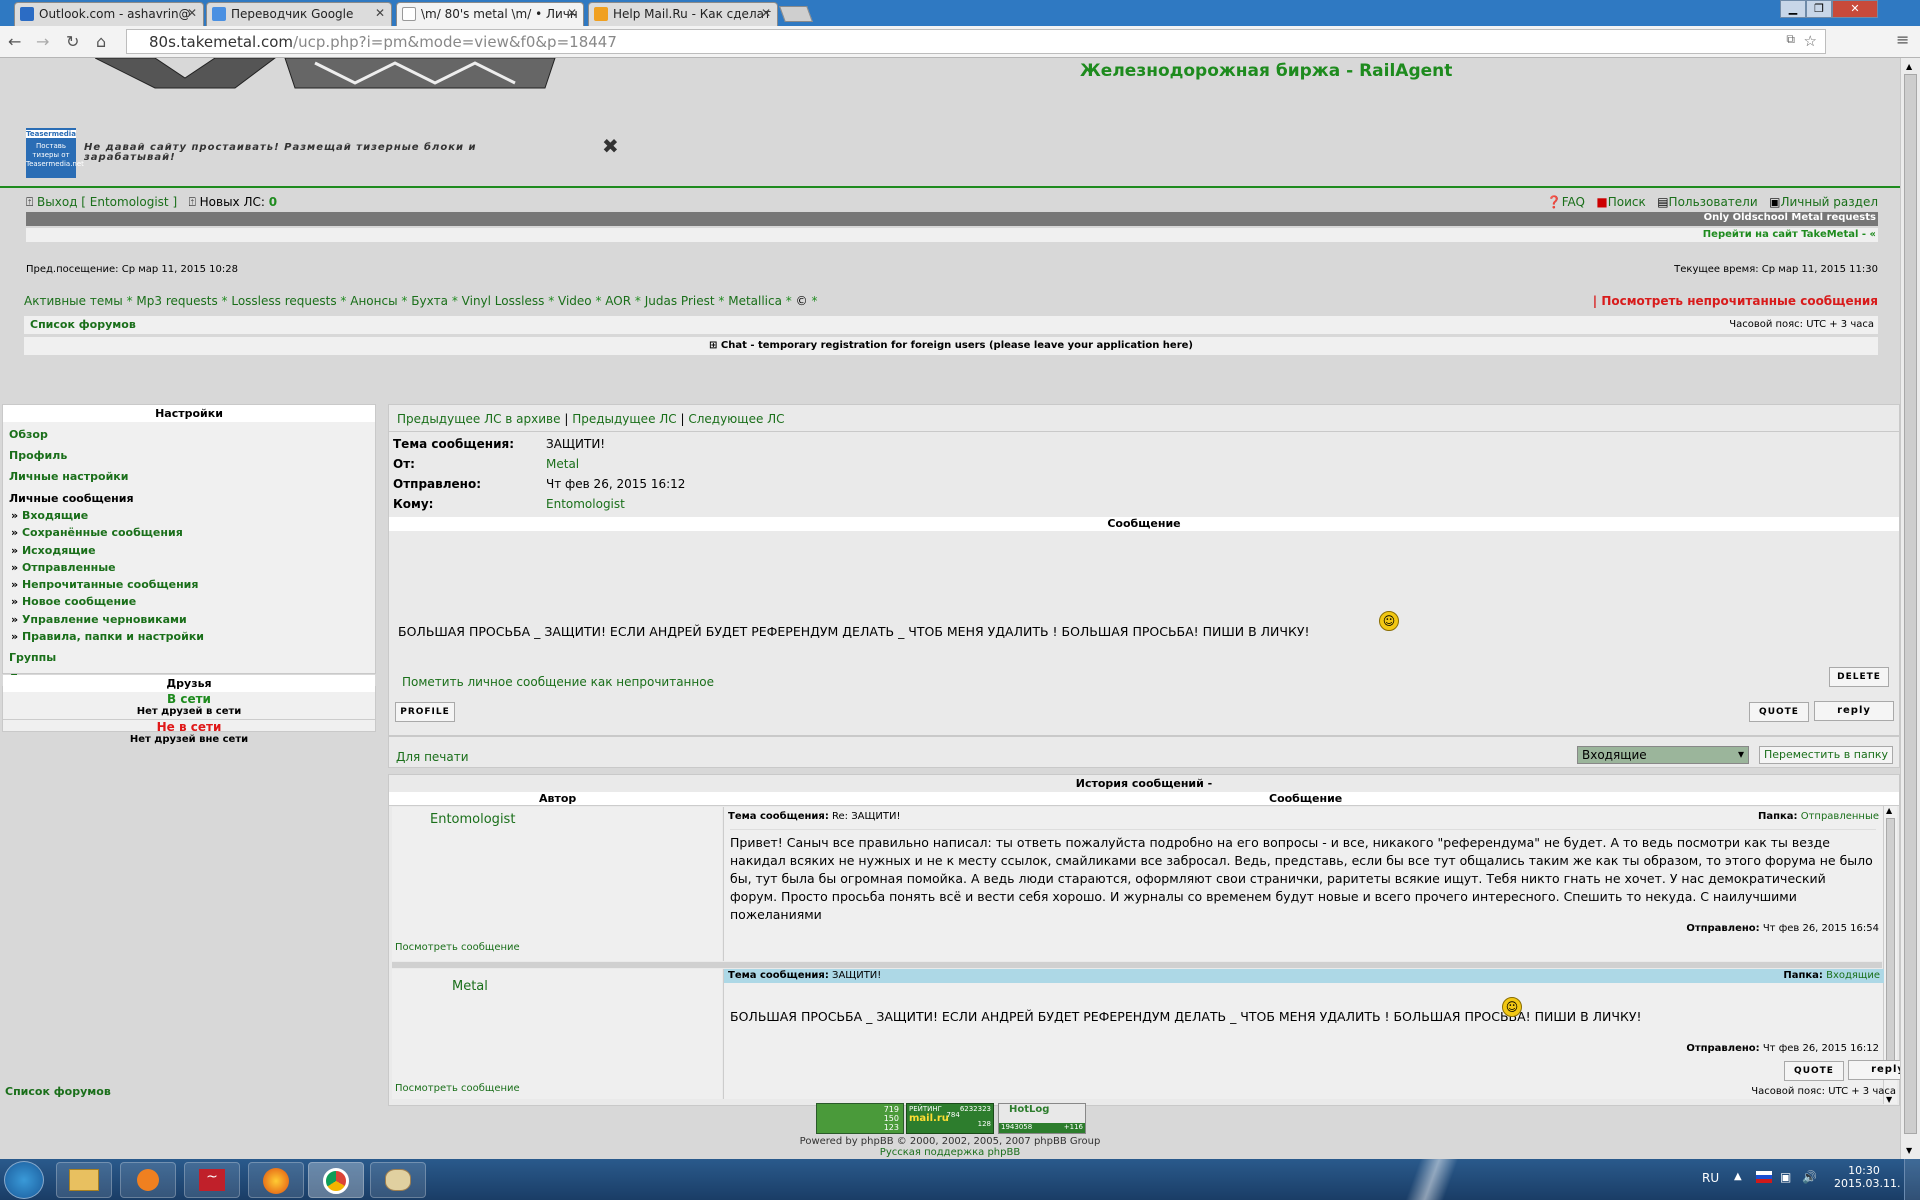  I want to click on volume-icon: 🔊, so click(1809, 1177).